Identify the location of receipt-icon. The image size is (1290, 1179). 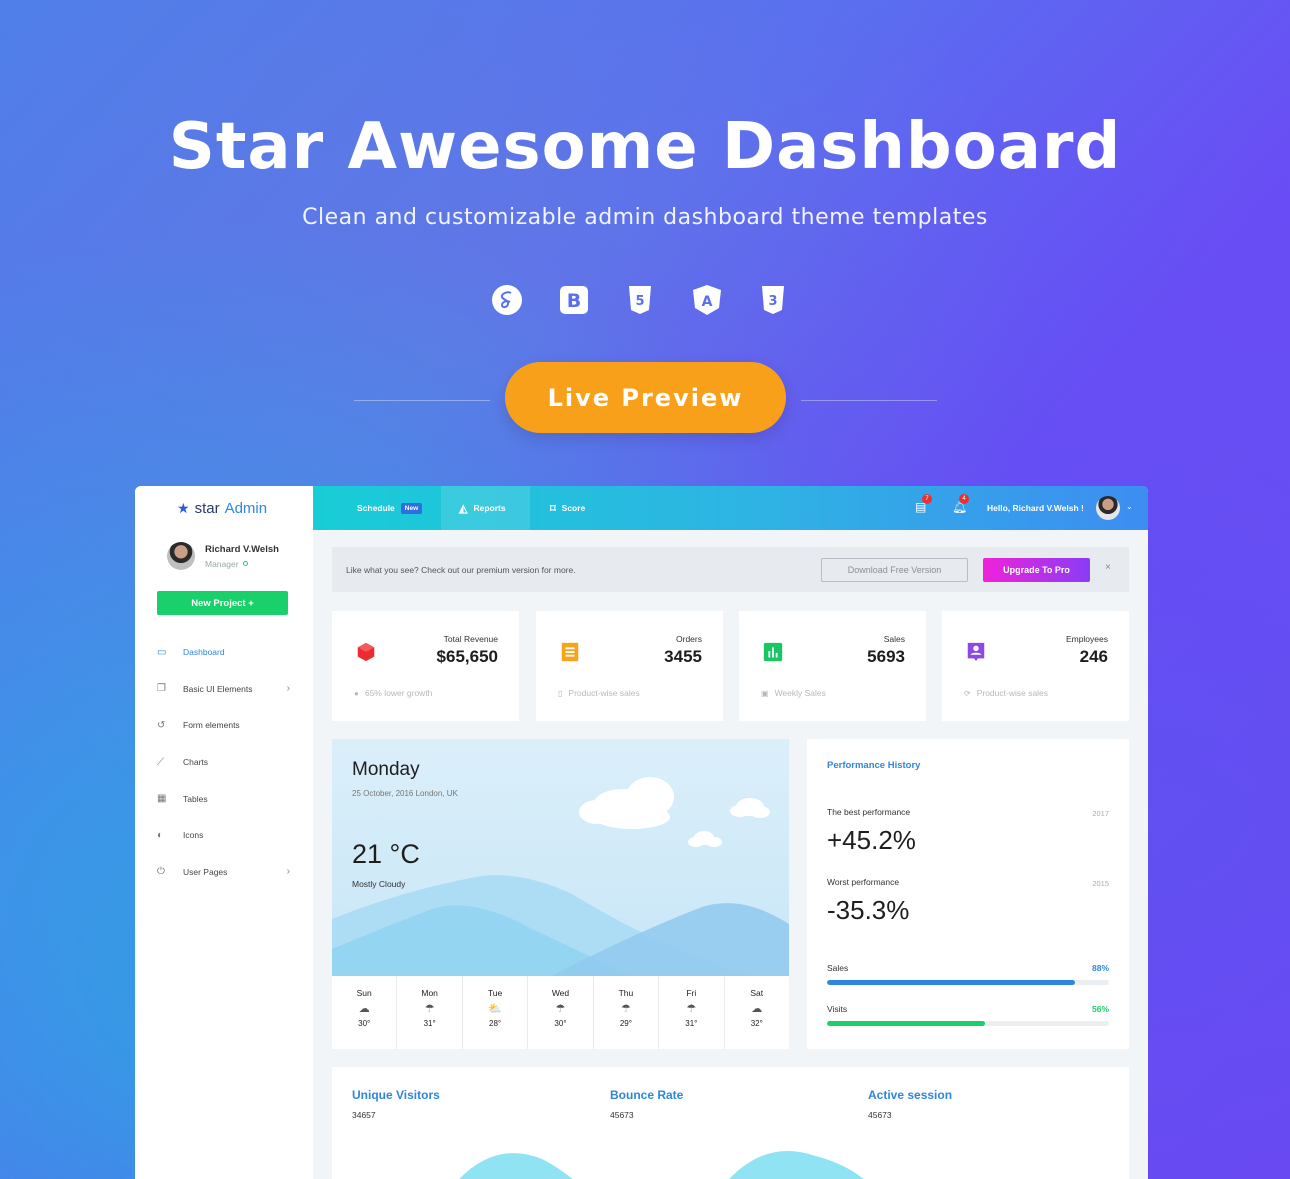
(570, 652).